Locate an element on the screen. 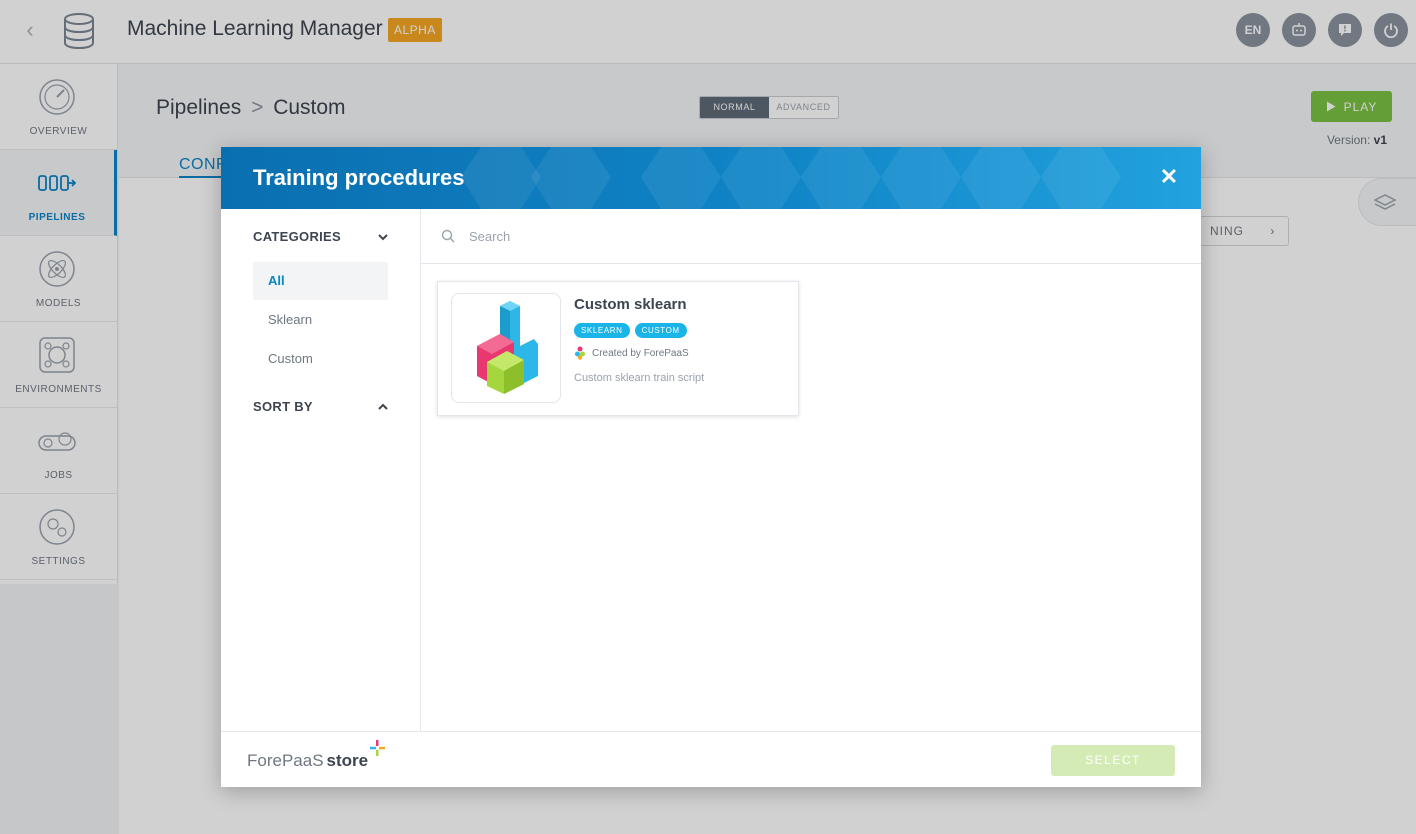 Image resolution: width=1416 pixels, height=834 pixels. procedure-thumbnail is located at coordinates (506, 348).